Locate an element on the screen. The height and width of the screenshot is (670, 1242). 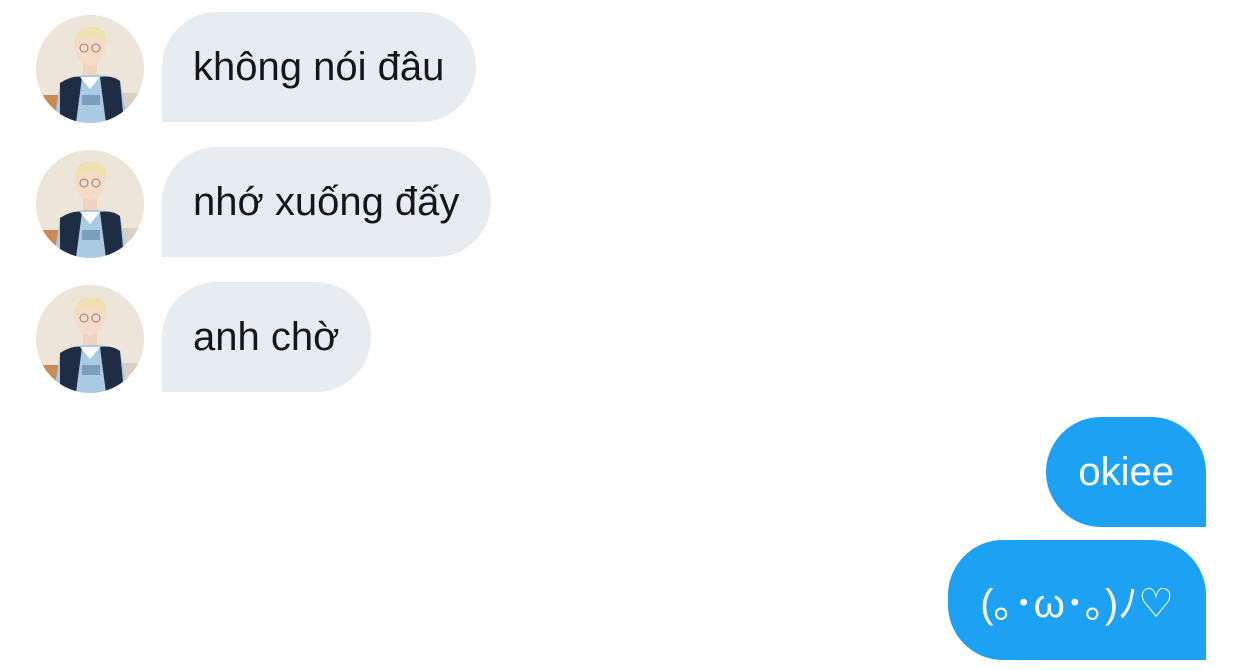
incoming-message-bubble: không nói đâu is located at coordinates (319, 67).